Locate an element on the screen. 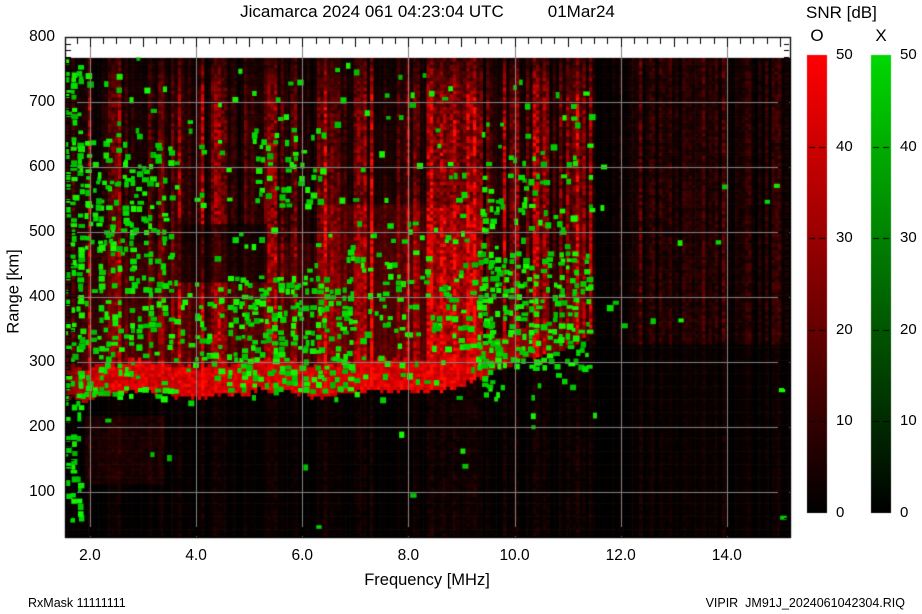 Image resolution: width=922 pixels, height=614 pixels. footer-filename: VIPIR JM91J_2024061042304.RIQ is located at coordinates (805, 603).